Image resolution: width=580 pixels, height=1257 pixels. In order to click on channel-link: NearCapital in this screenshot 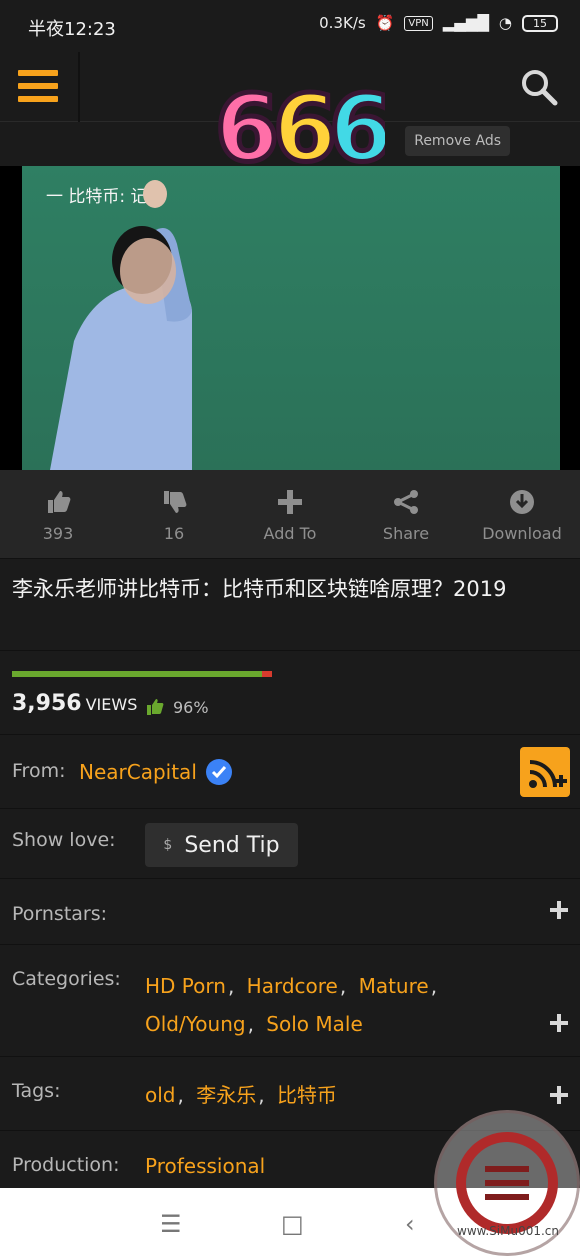, I will do `click(138, 772)`.